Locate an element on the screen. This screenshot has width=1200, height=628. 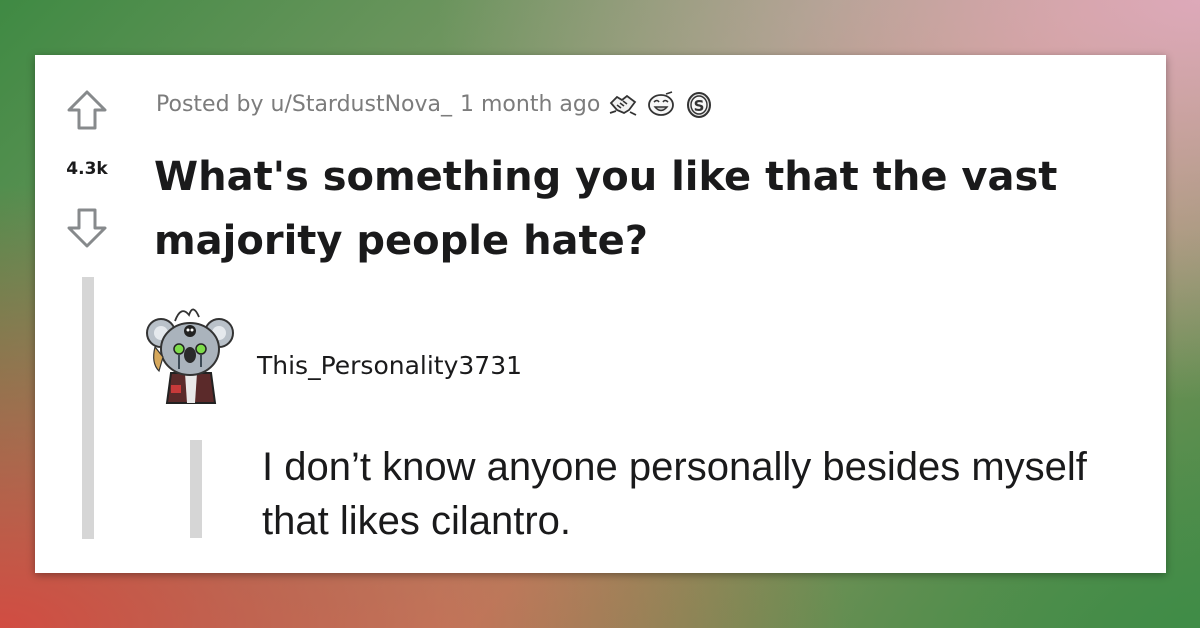
comment-author: This_Personality3731 is located at coordinates (389, 365).